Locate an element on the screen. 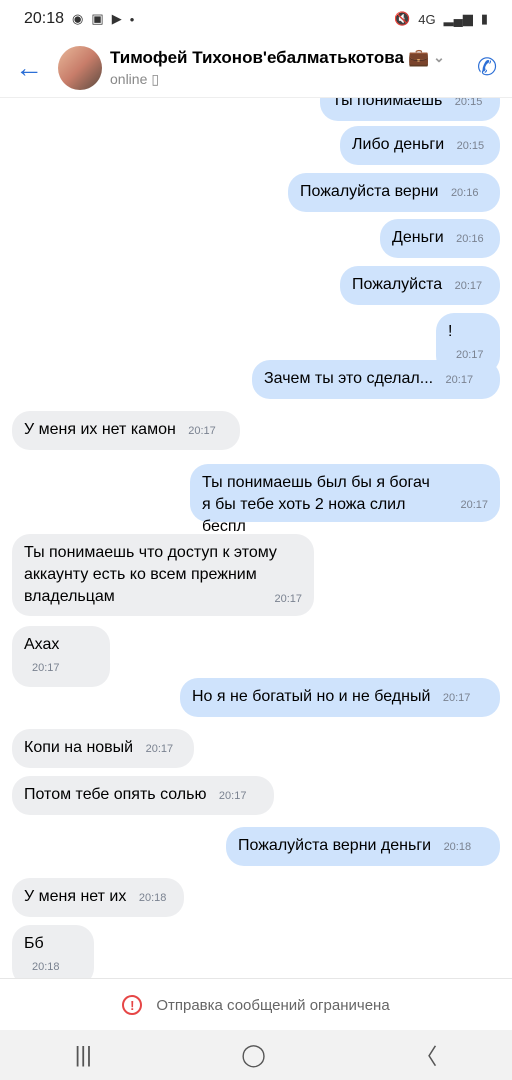 The width and height of the screenshot is (512, 1080). message-outgoing: Пожалуйста верни 20:16 is located at coordinates (394, 192).